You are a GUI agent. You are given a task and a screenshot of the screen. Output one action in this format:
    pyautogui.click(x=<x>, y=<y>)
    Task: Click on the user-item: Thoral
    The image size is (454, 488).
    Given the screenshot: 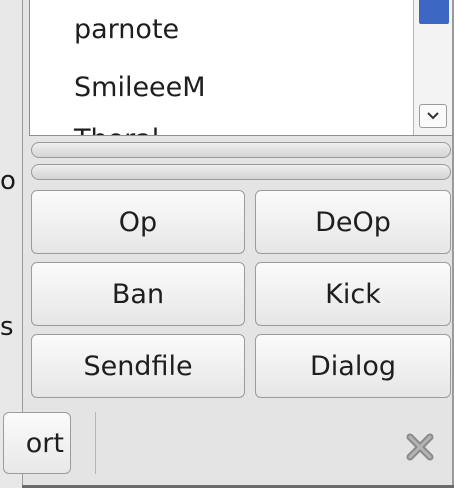 What is the action you would take?
    pyautogui.click(x=116, y=129)
    